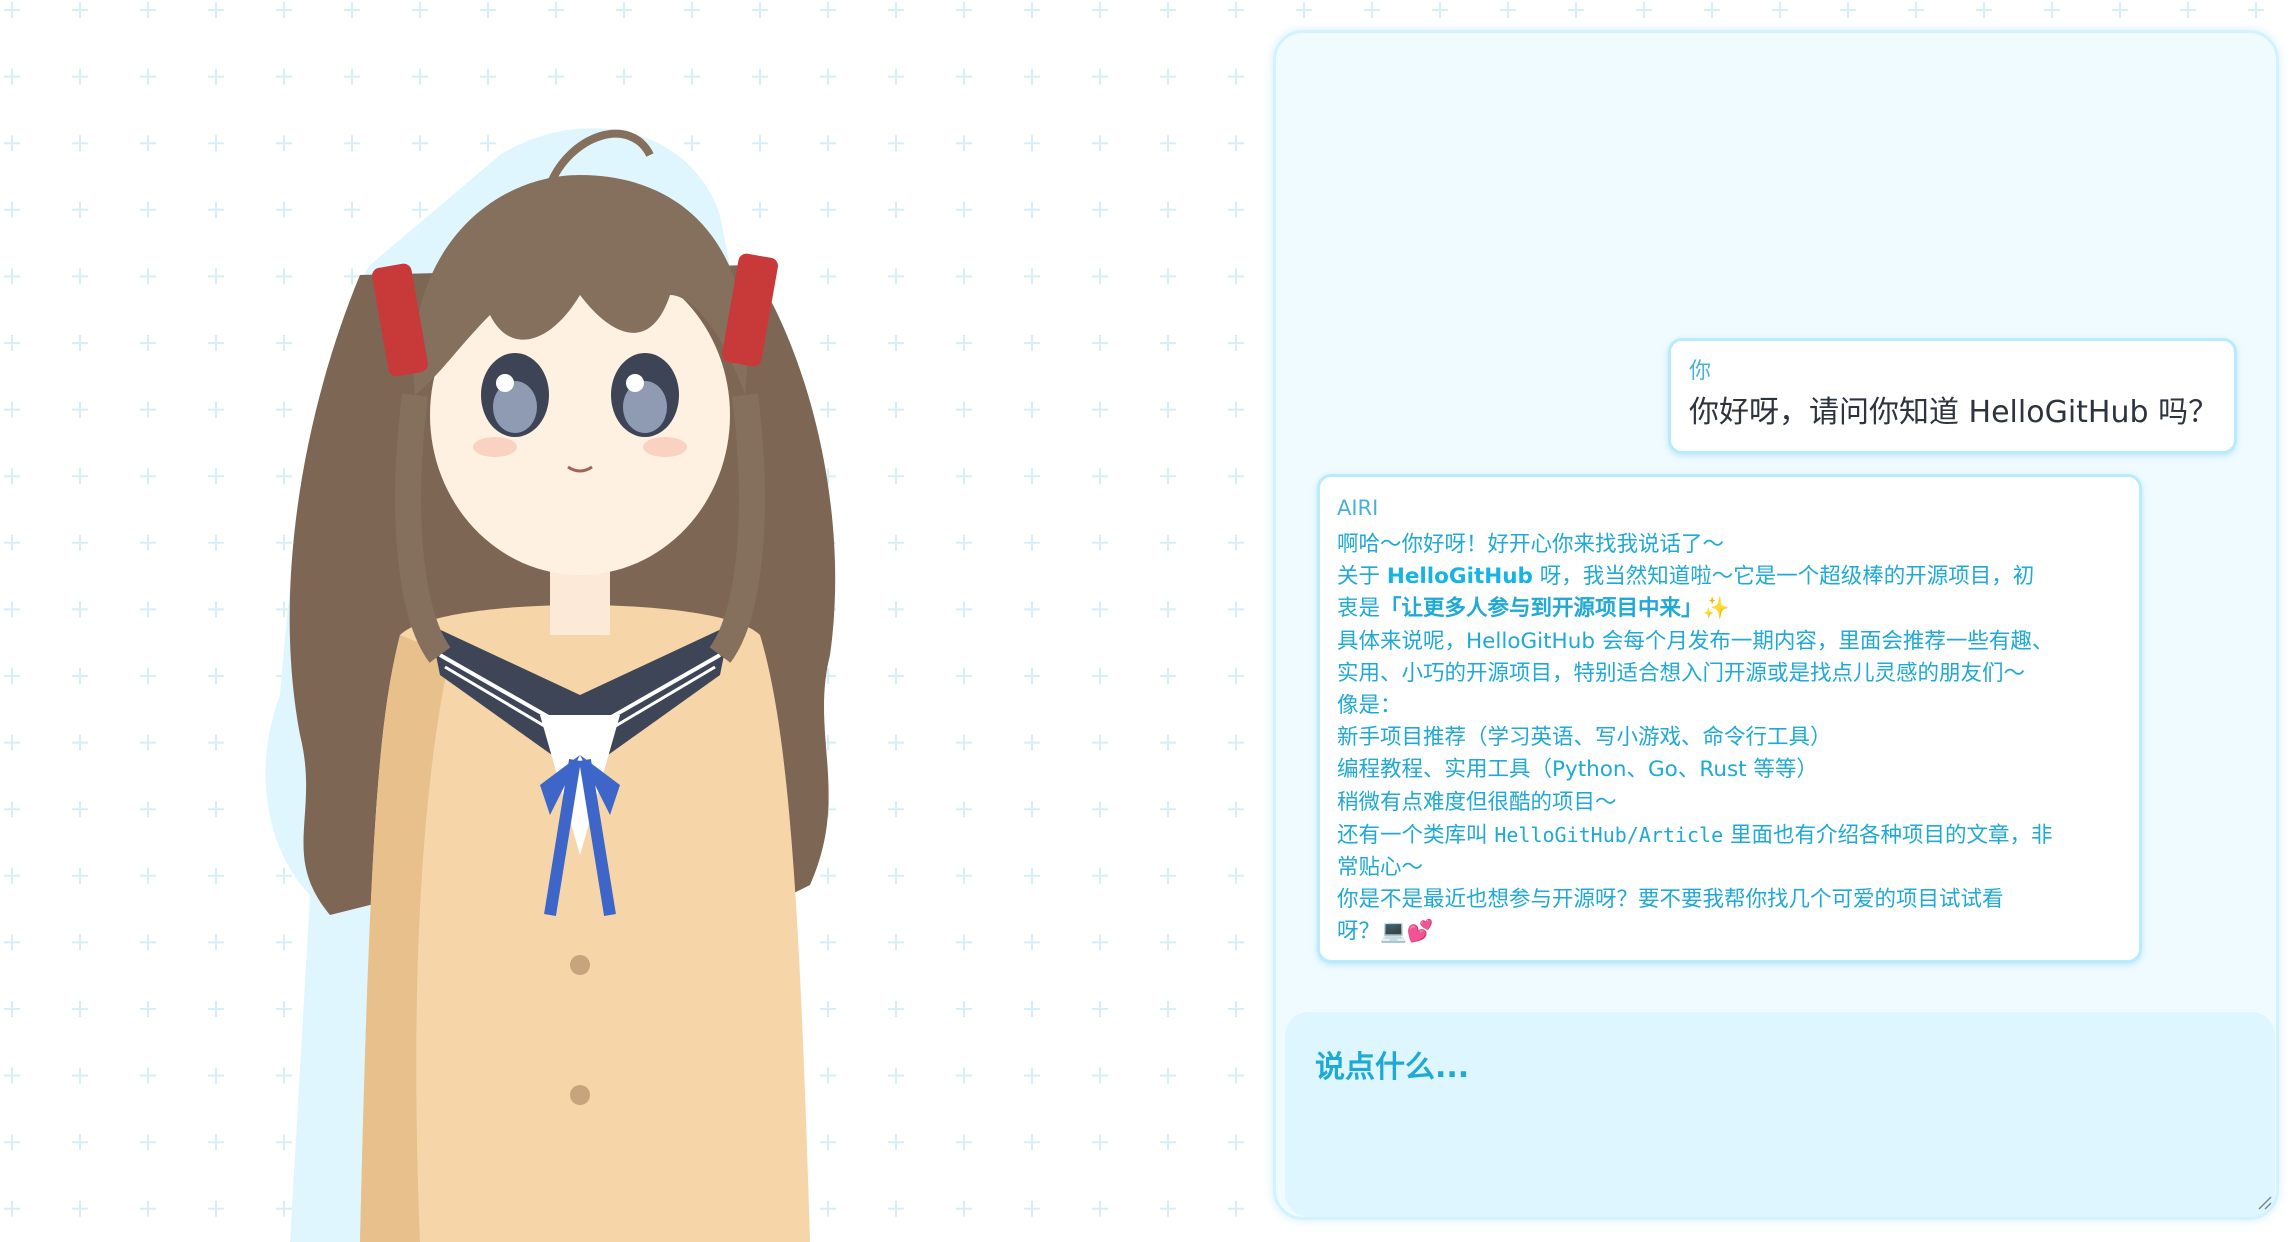 The height and width of the screenshot is (1242, 2296). What do you see at coordinates (1477, 802) in the screenshot?
I see `ai-message-line: 稍微有点难度但很酷的项目～` at bounding box center [1477, 802].